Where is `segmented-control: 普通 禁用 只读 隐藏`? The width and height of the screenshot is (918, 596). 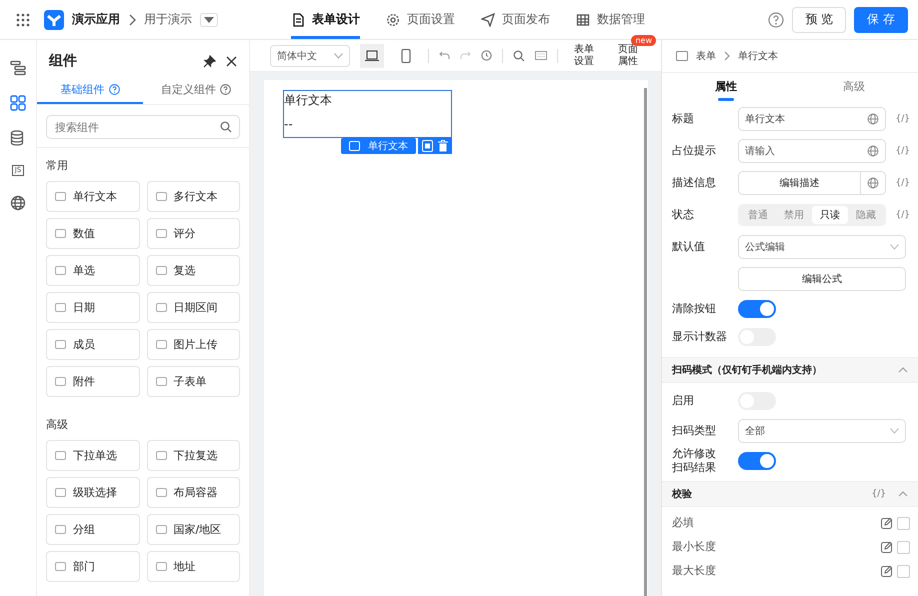 segmented-control: 普通 禁用 只读 隐藏 is located at coordinates (812, 215).